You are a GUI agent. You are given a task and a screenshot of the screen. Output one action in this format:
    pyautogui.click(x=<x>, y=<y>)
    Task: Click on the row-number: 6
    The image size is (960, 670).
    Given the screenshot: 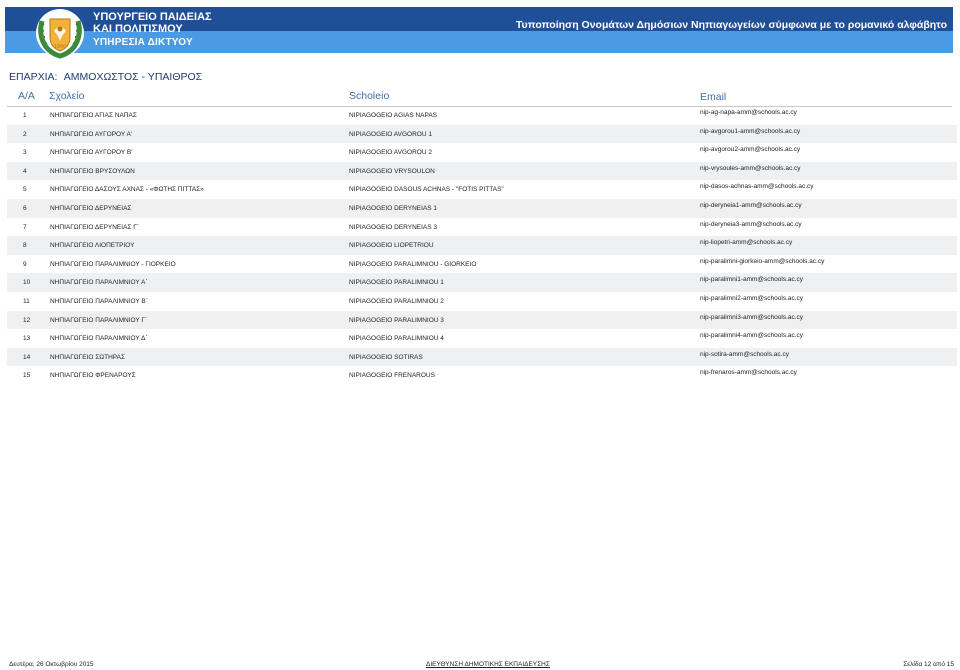 What is the action you would take?
    pyautogui.click(x=25, y=208)
    